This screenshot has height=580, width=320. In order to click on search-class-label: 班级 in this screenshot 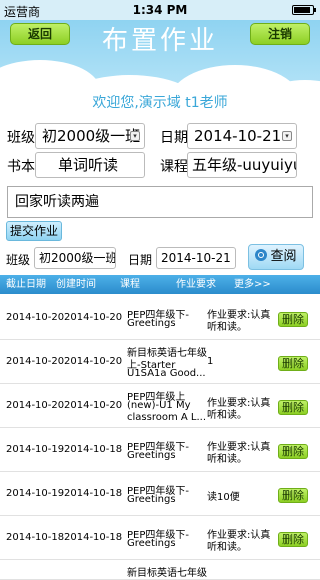, I will do `click(18, 260)`.